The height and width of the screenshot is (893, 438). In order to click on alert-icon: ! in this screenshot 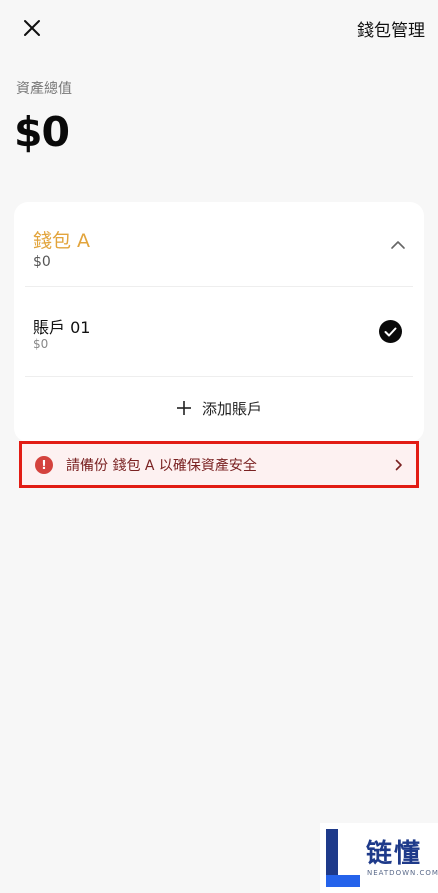, I will do `click(44, 464)`.